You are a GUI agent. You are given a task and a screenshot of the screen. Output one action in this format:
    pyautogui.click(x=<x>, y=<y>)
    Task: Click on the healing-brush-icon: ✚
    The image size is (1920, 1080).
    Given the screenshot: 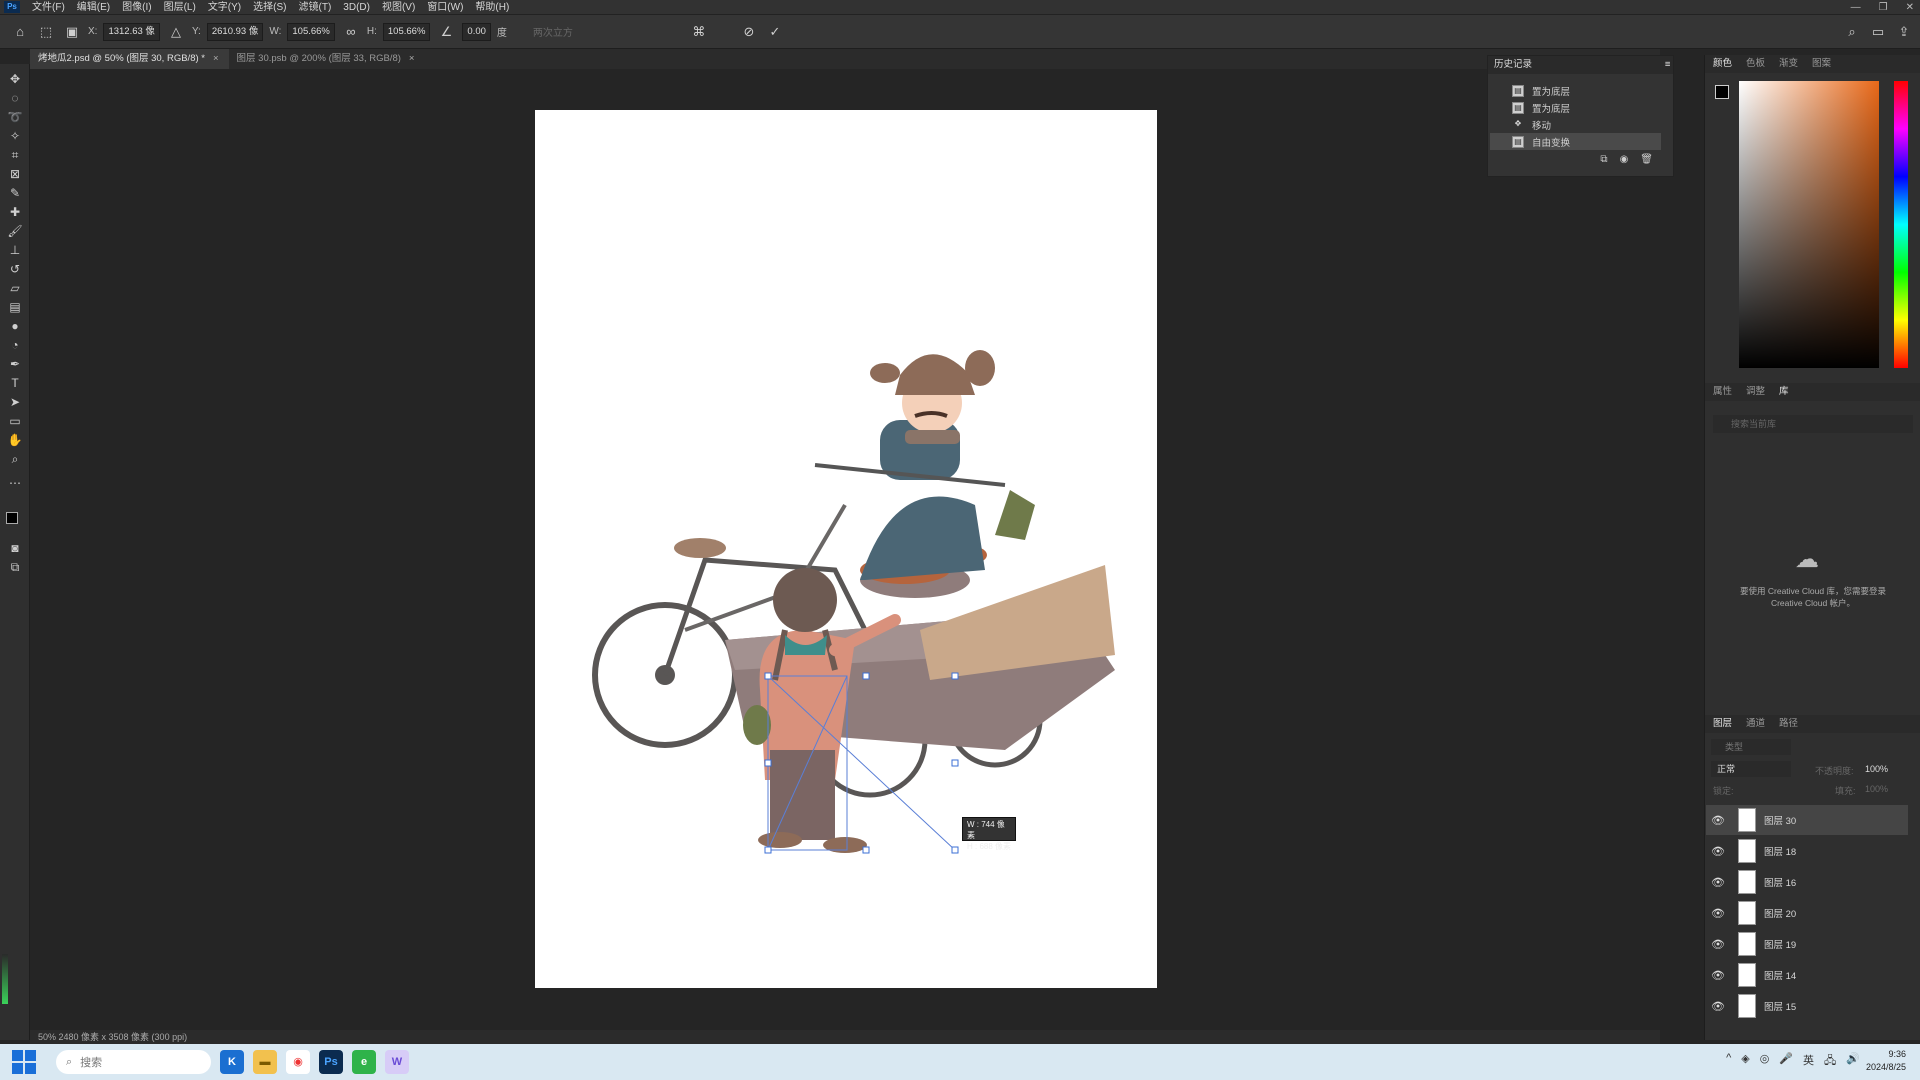 What is the action you would take?
    pyautogui.click(x=15, y=212)
    